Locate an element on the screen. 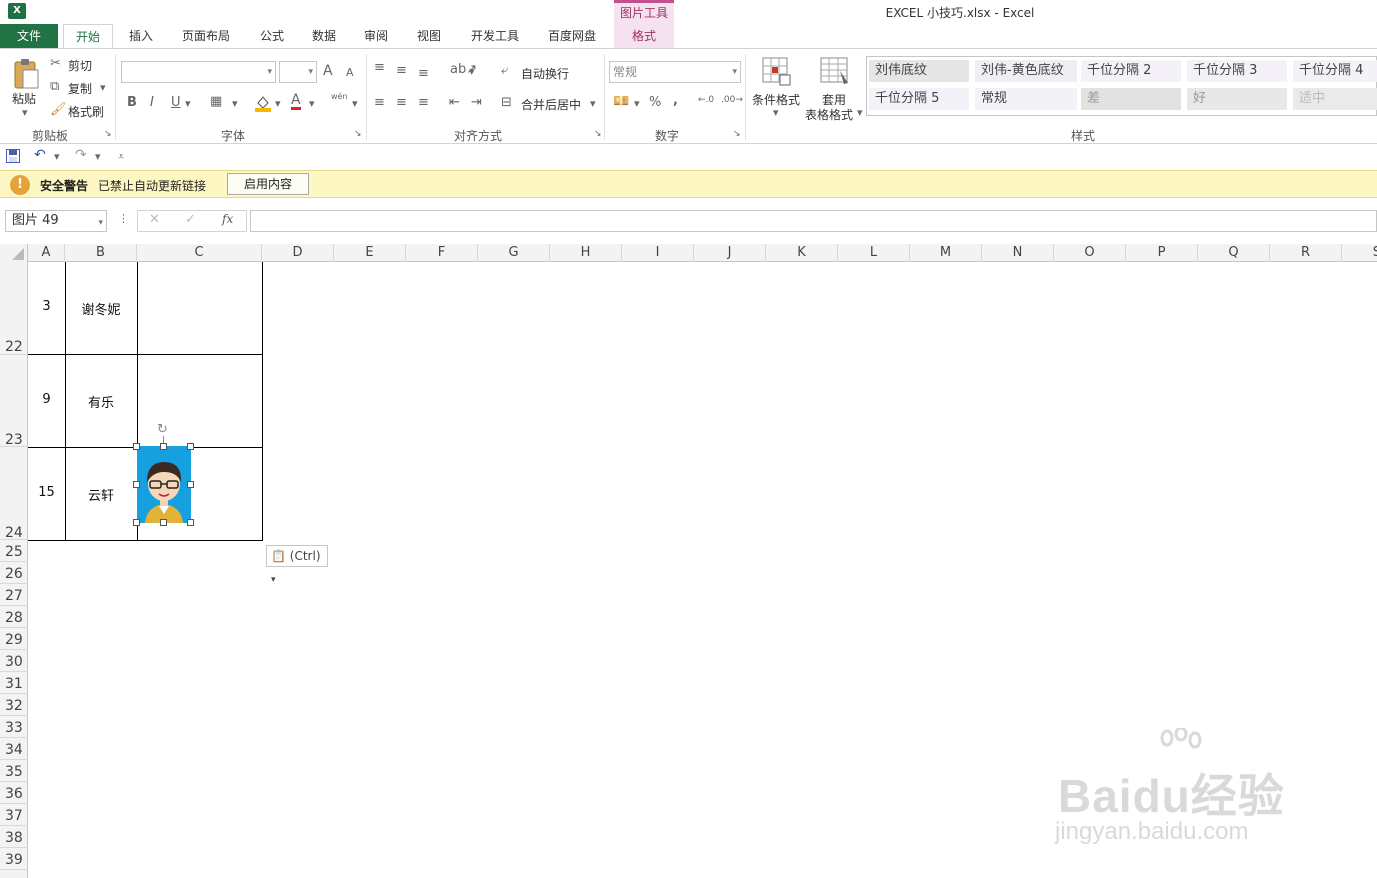 Image resolution: width=1377 pixels, height=878 pixels. font-name-combo: ▾ is located at coordinates (198, 72).